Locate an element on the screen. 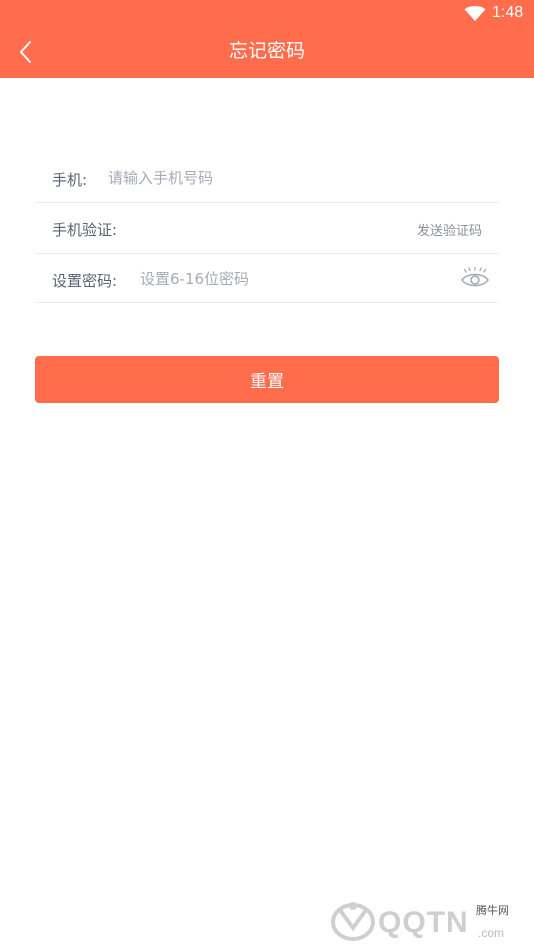  wifi-icon is located at coordinates (475, 13).